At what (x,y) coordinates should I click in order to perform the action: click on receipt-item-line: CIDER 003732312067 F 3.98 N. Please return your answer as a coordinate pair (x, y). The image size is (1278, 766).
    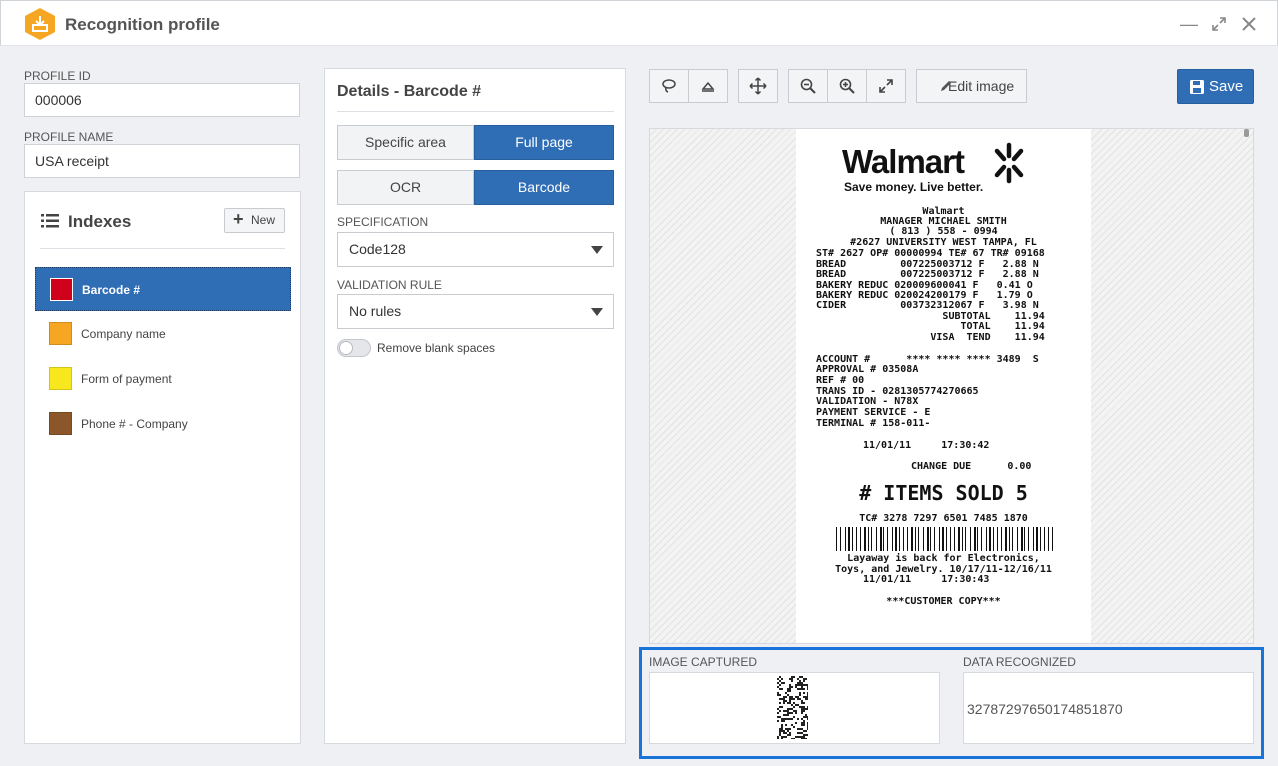
    Looking at the image, I should click on (927, 305).